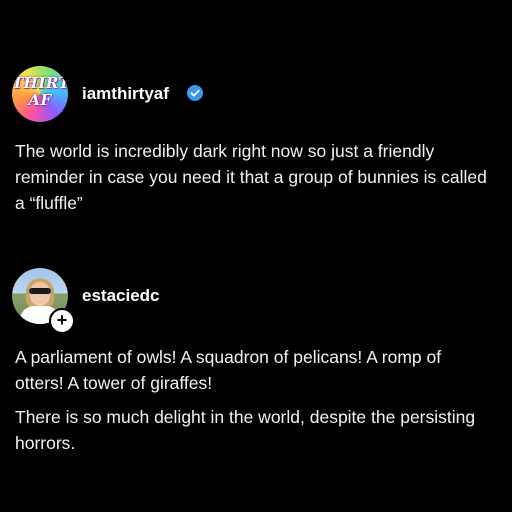 The height and width of the screenshot is (512, 512). I want to click on post-header: THIRTY AF iamthirtyaf, so click(256, 98).